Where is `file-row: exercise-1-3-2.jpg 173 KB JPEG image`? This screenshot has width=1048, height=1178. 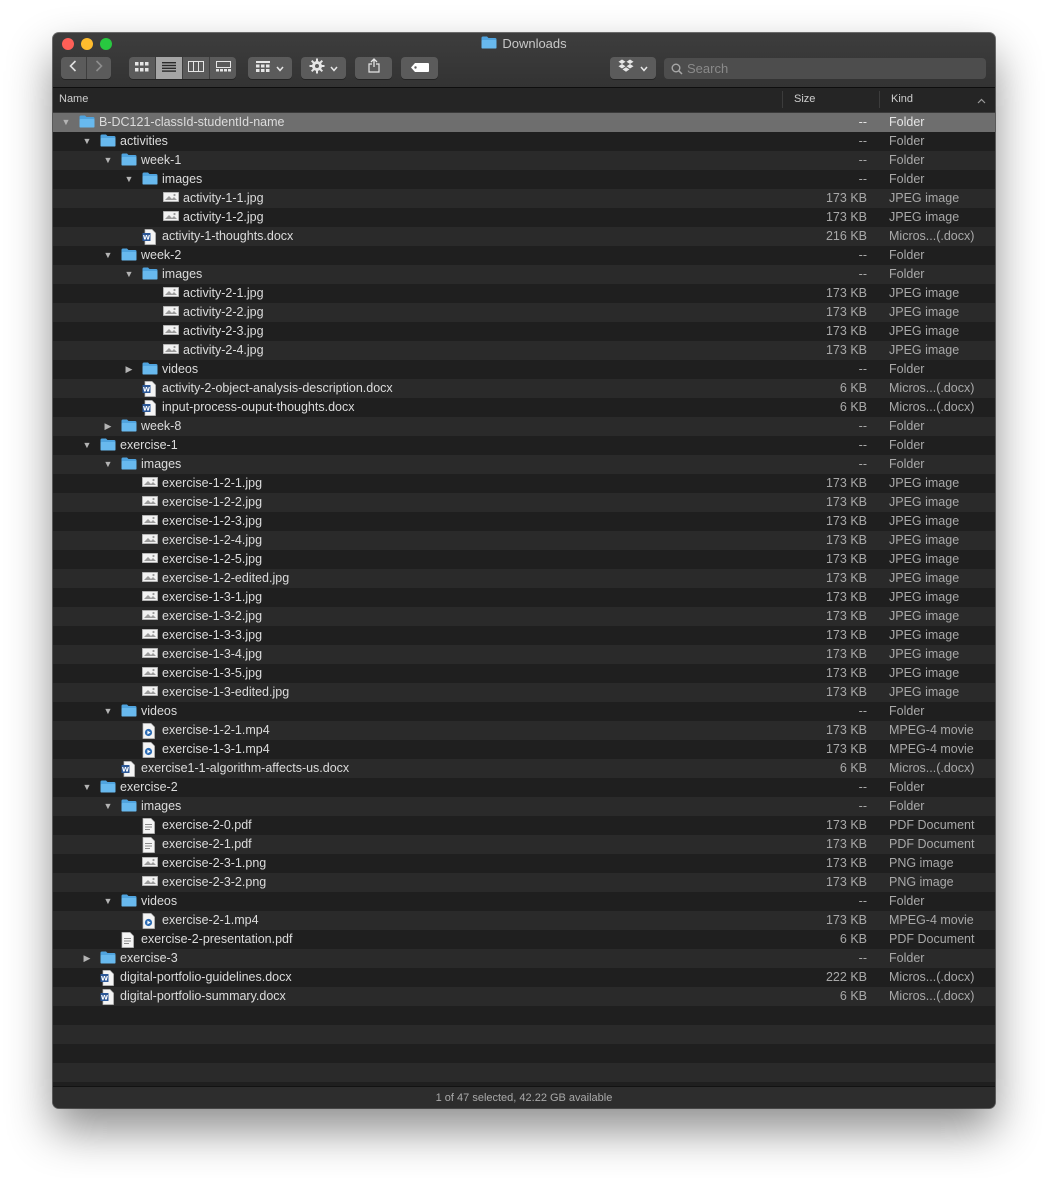
file-row: exercise-1-3-2.jpg 173 KB JPEG image is located at coordinates (524, 616).